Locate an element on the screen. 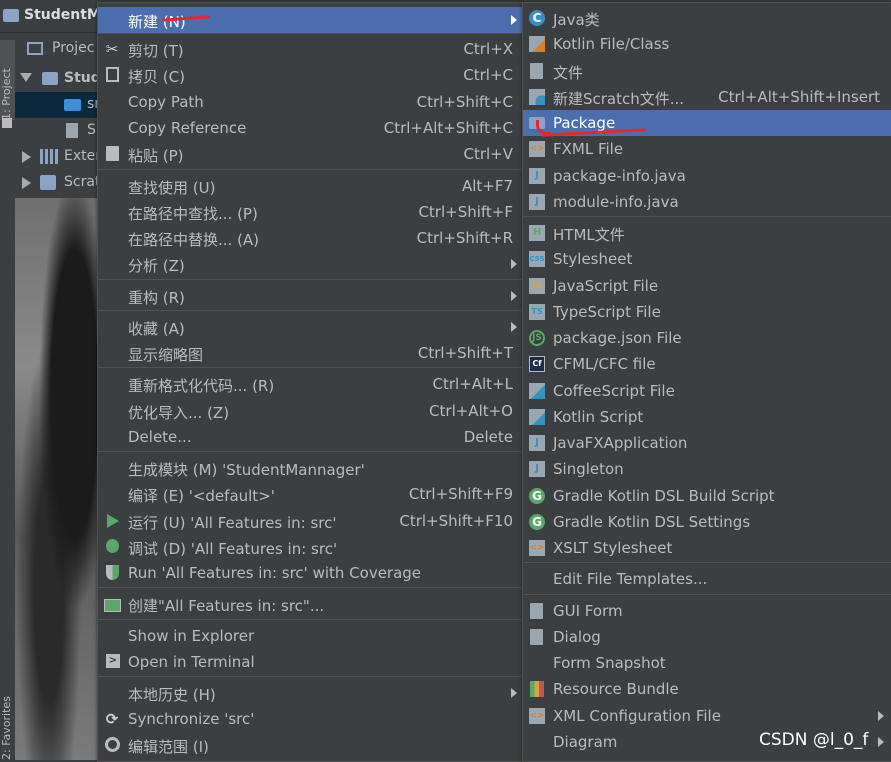 The image size is (891, 762). tree-row-file: S is located at coordinates (57, 131).